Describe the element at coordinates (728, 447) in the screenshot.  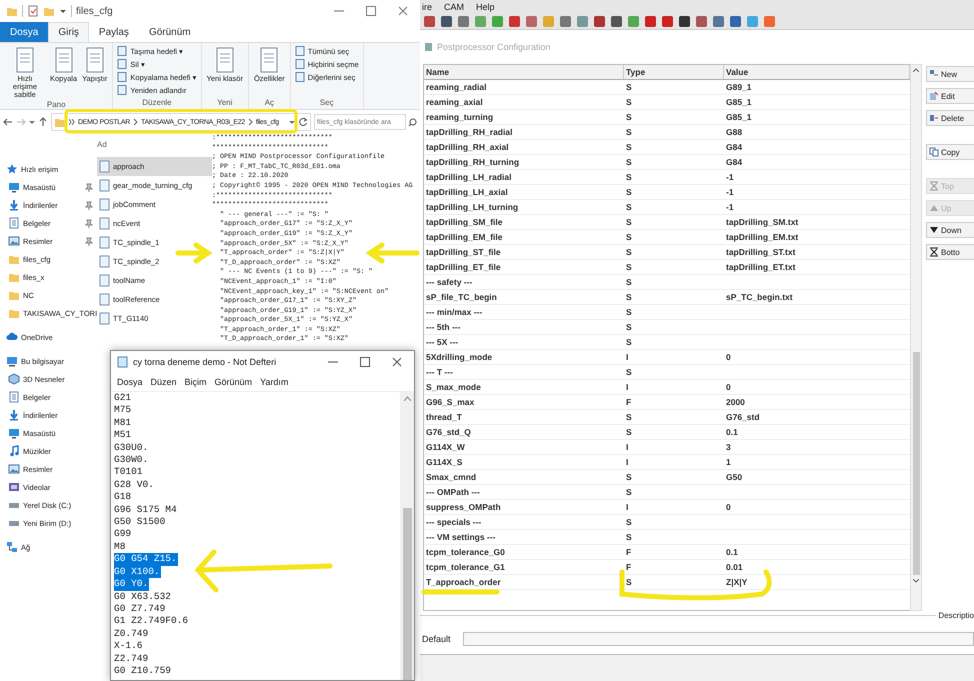
I see `table-cell-text: 3` at that location.